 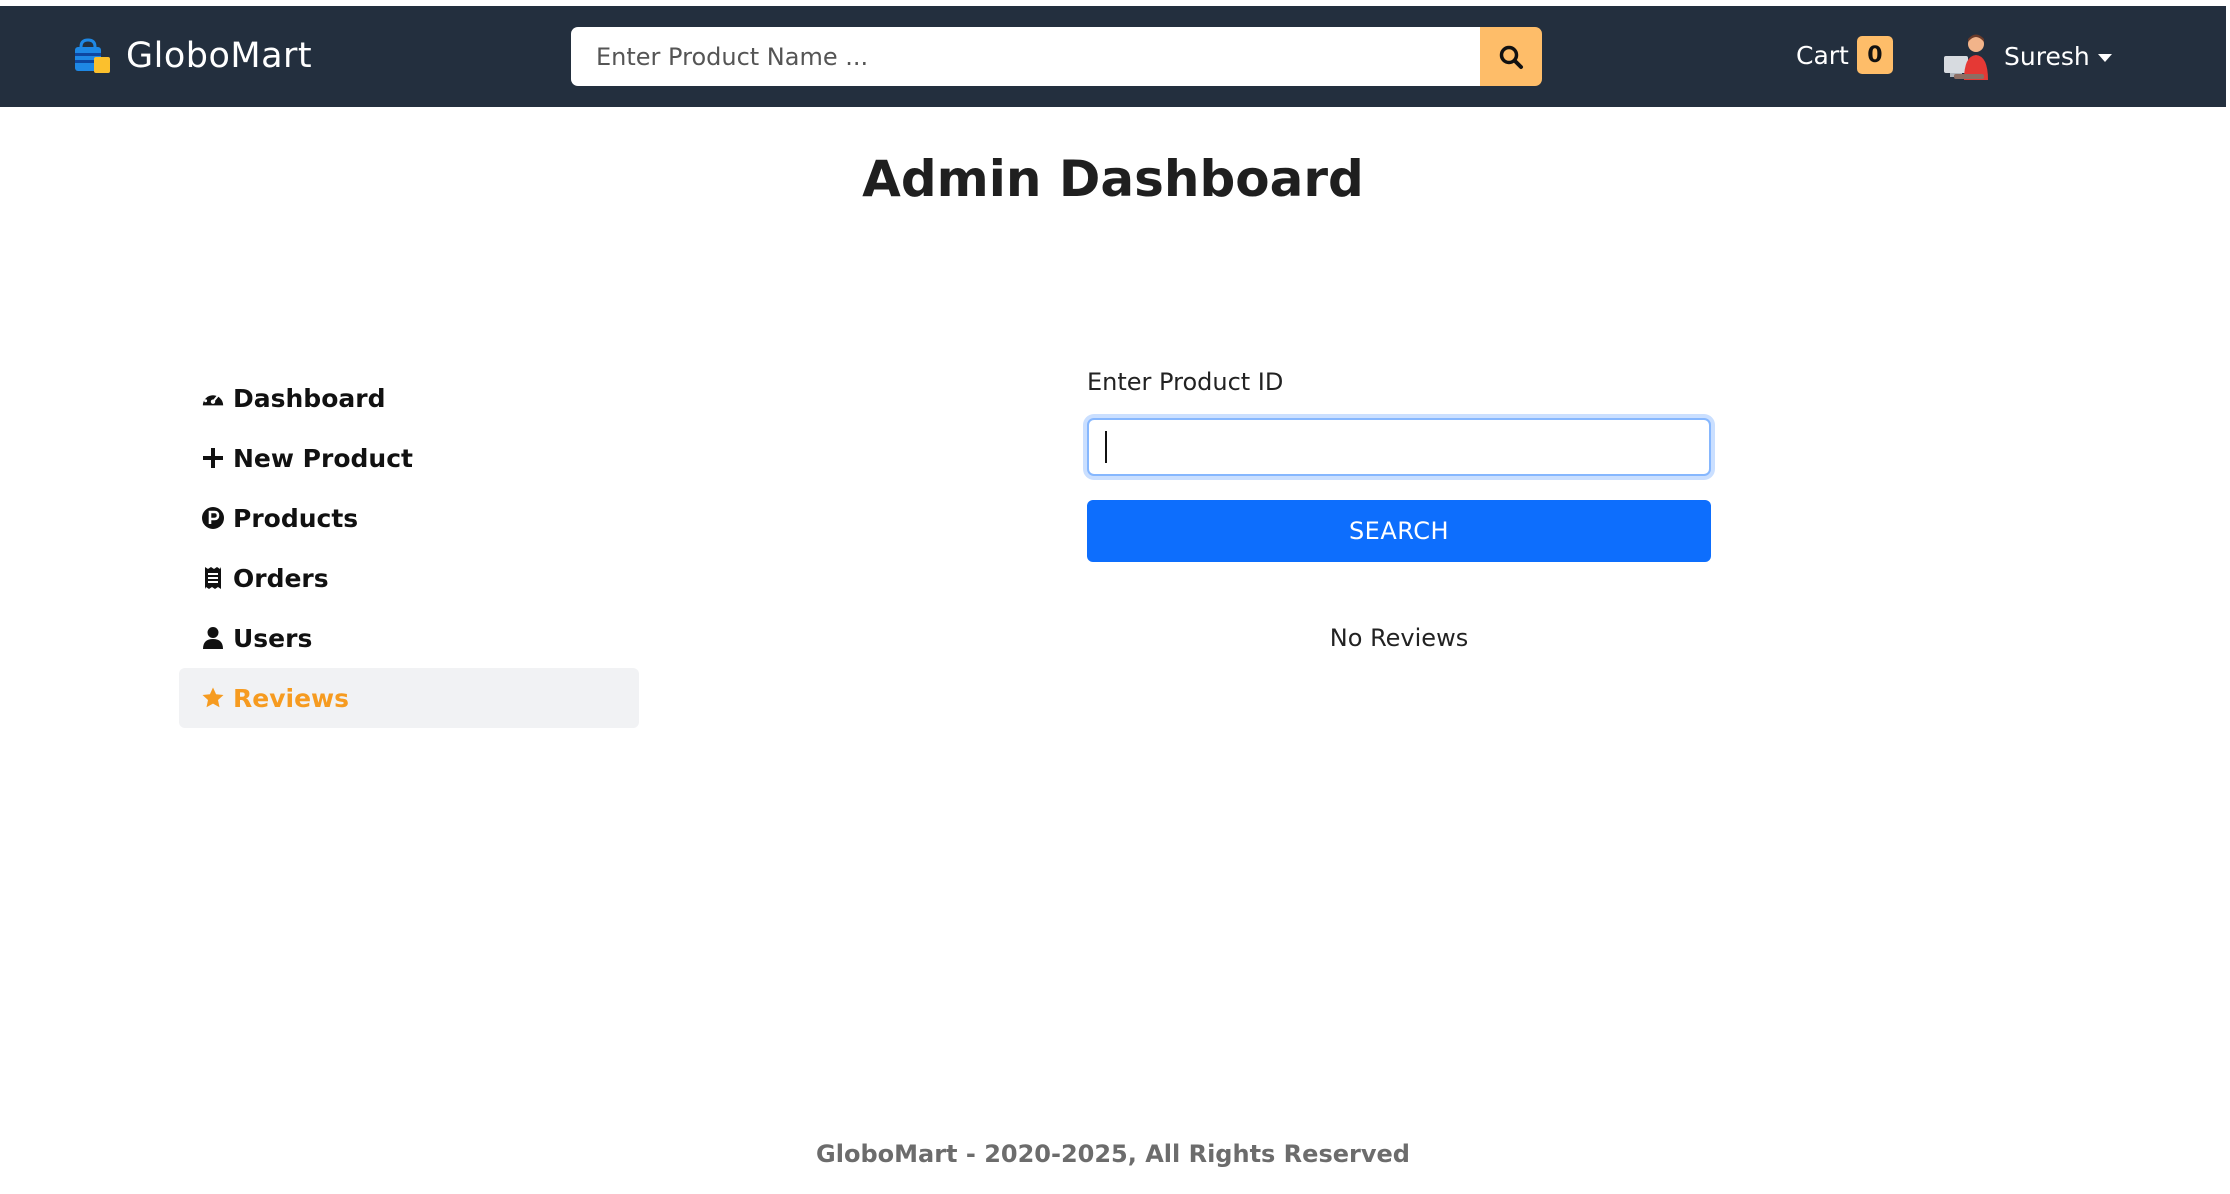 I want to click on sidebar-item-label: Reviews, so click(x=291, y=698).